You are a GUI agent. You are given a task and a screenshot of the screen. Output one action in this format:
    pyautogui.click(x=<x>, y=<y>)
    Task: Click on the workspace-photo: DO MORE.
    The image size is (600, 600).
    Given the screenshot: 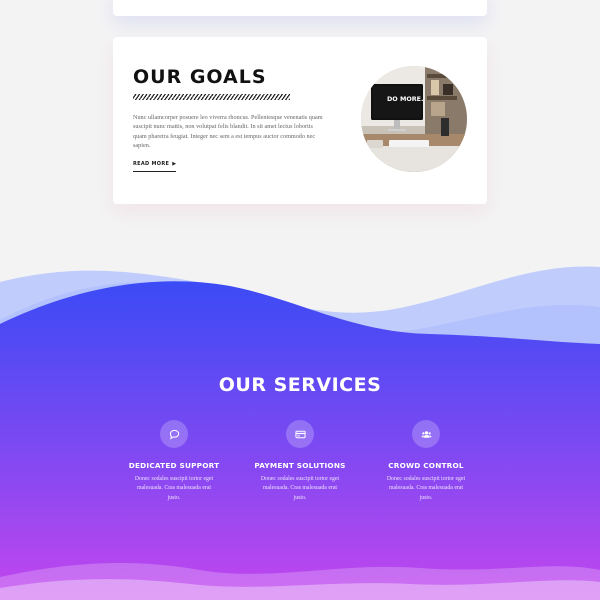 What is the action you would take?
    pyautogui.click(x=414, y=119)
    